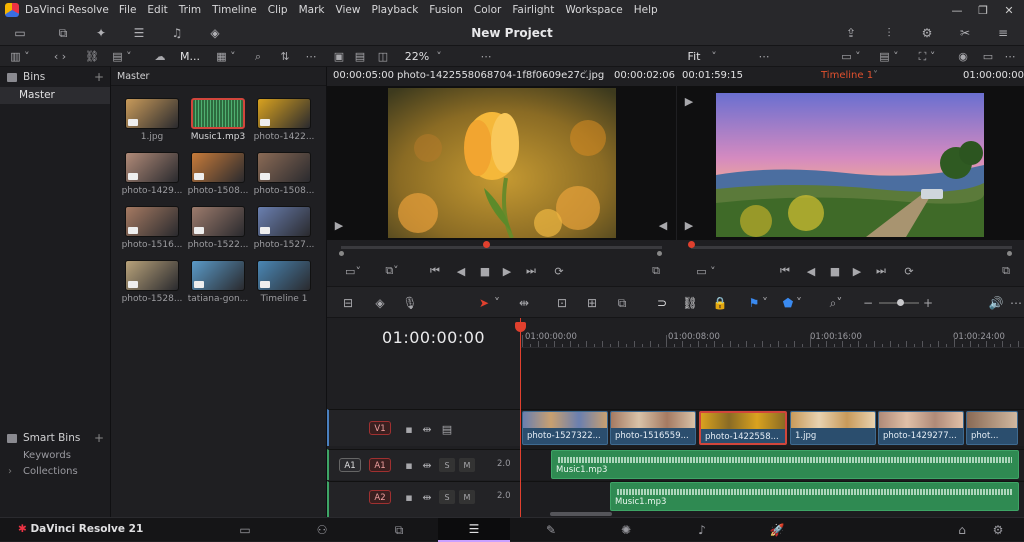  I want to click on home-icon: ⌂, so click(962, 530).